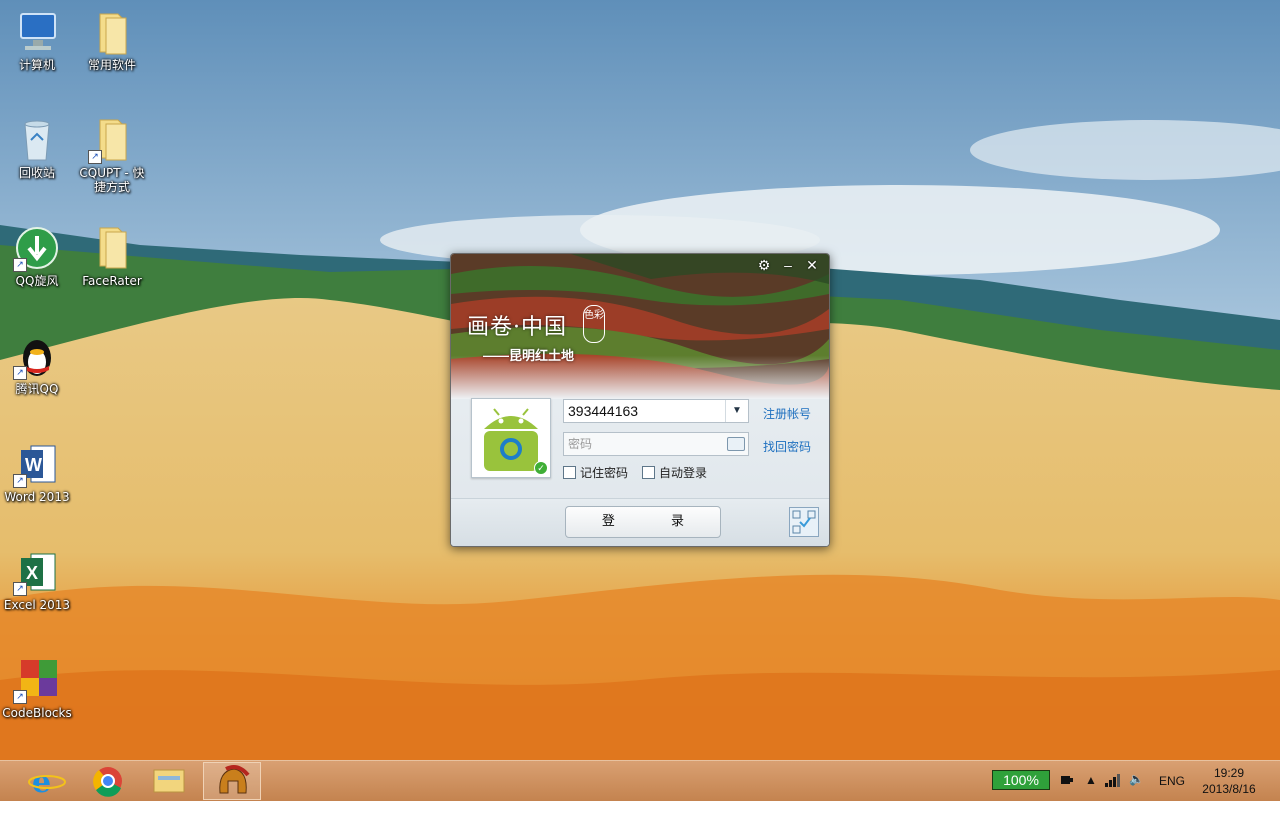 This screenshot has width=1280, height=814. I want to click on desktop-icon-codeblocks: ↗ CodeBlocks, so click(37, 688).